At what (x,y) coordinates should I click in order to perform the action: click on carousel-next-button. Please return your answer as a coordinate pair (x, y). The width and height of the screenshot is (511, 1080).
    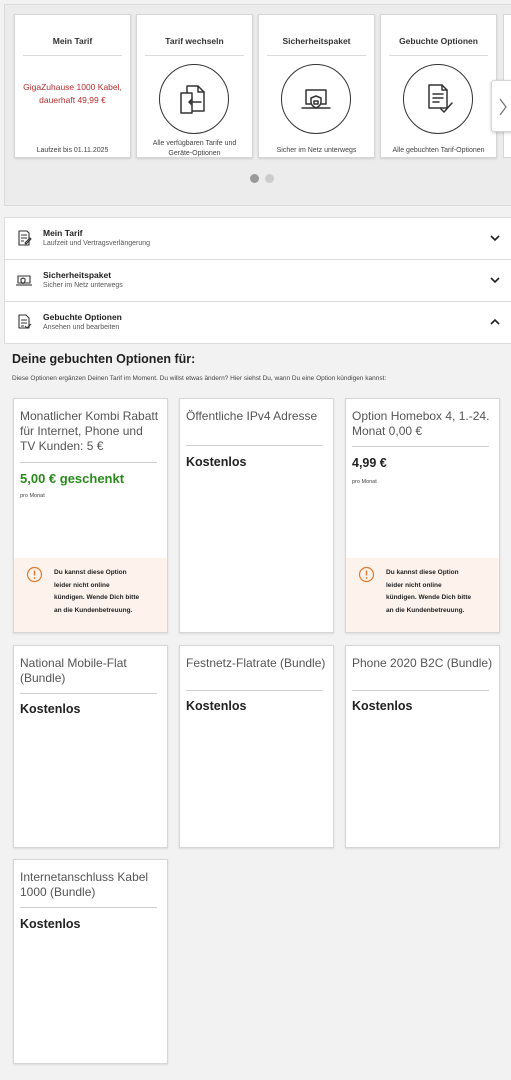
    Looking at the image, I should click on (501, 106).